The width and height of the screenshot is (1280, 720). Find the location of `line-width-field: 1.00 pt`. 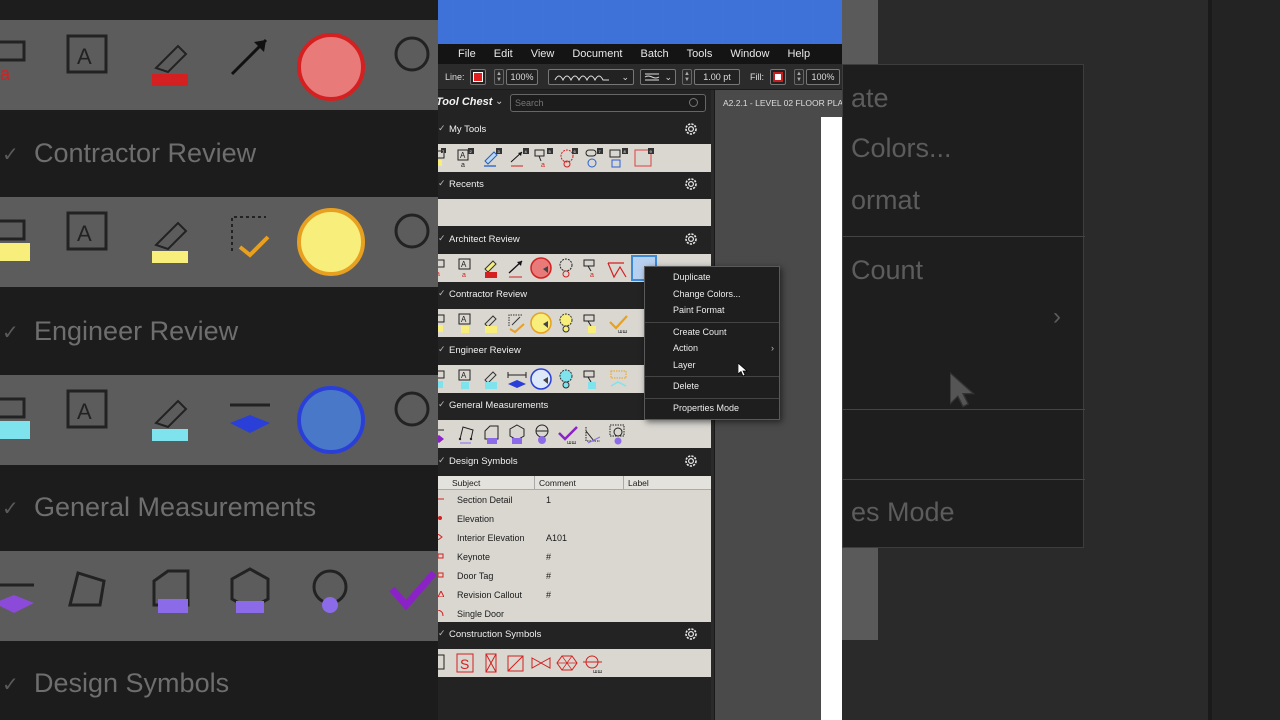

line-width-field: 1.00 pt is located at coordinates (717, 77).